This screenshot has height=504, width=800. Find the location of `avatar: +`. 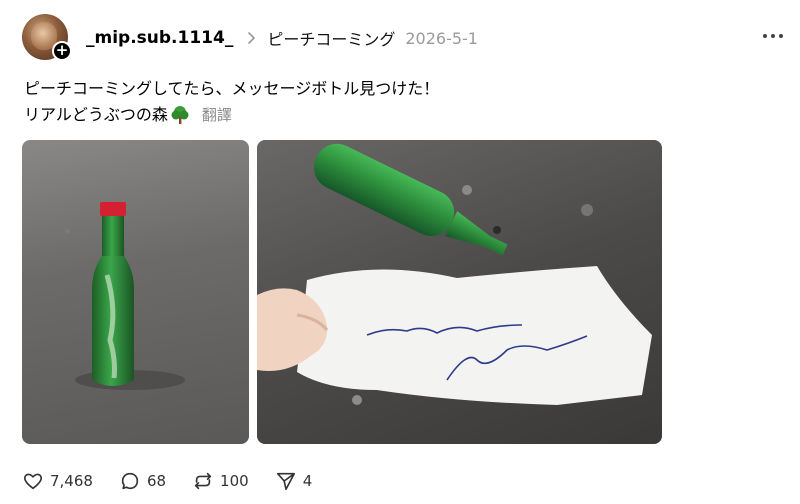

avatar: + is located at coordinates (47, 37).